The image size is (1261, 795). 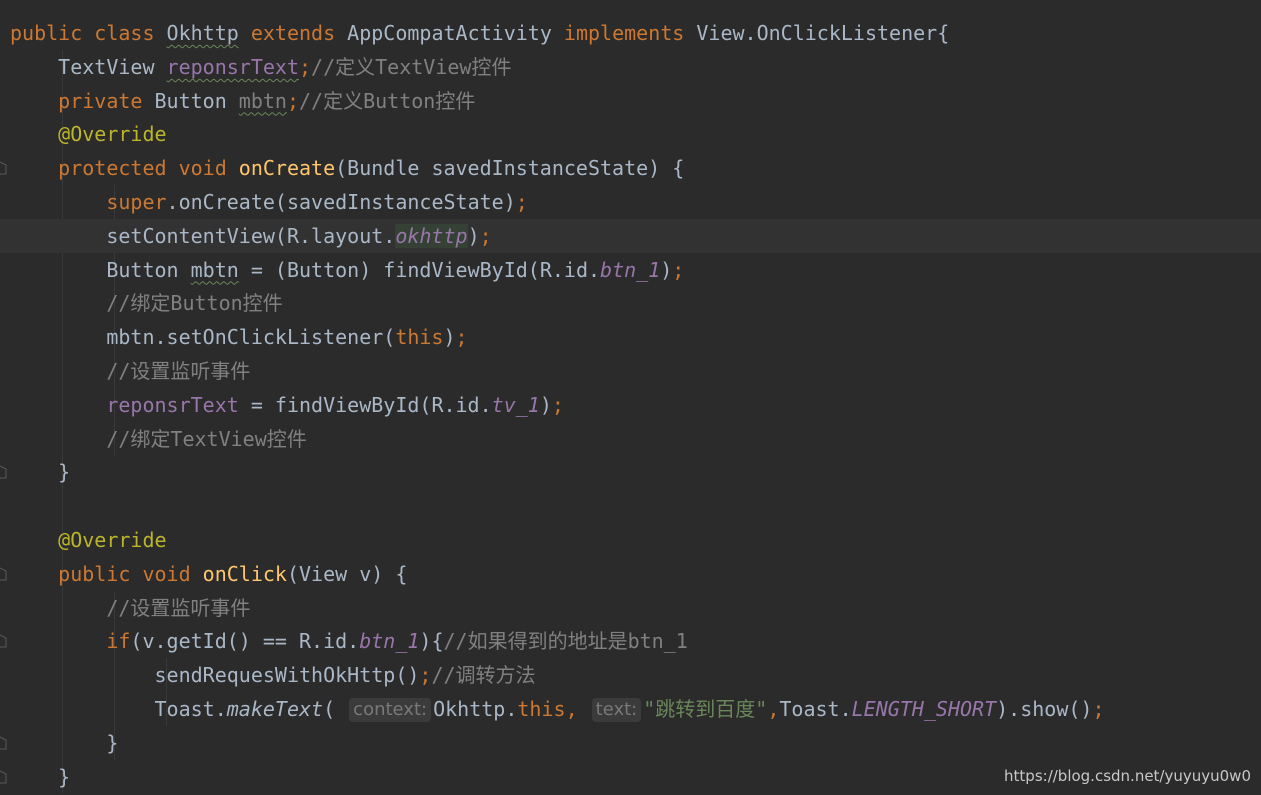 I want to click on parameter-hint: text:, so click(x=616, y=710).